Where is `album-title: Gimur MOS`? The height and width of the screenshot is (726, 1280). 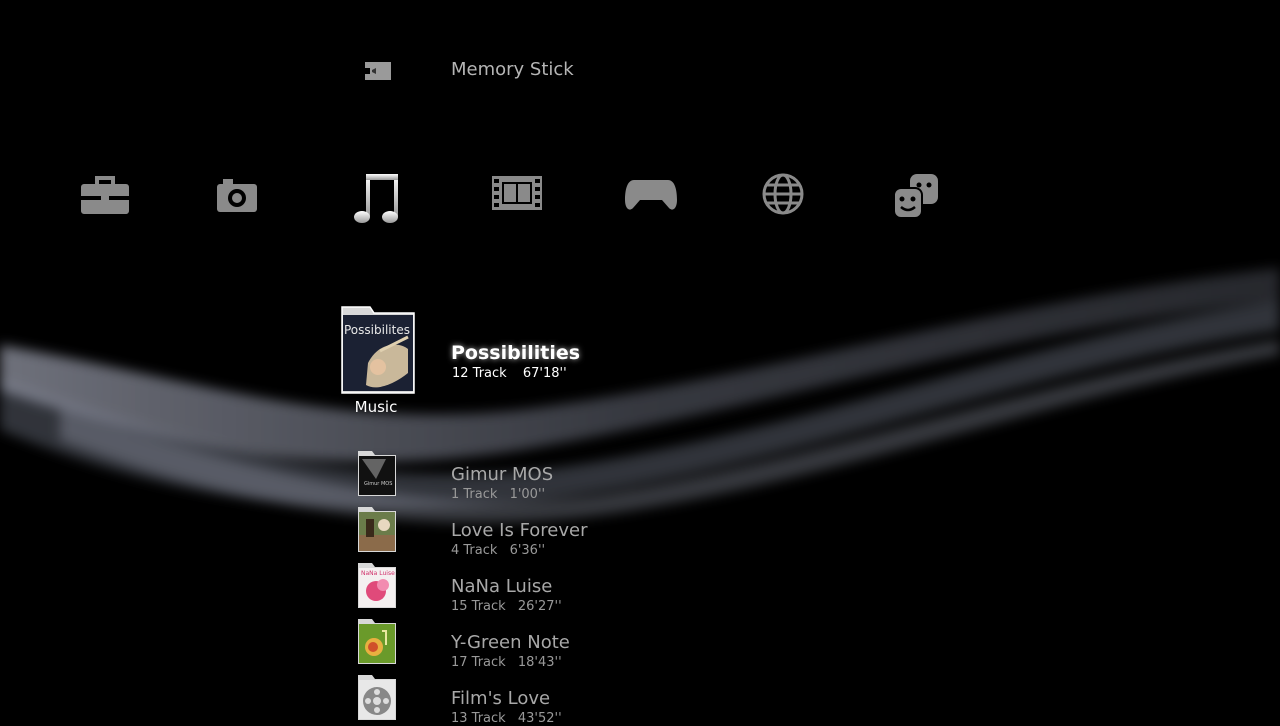
album-title: Gimur MOS is located at coordinates (502, 474).